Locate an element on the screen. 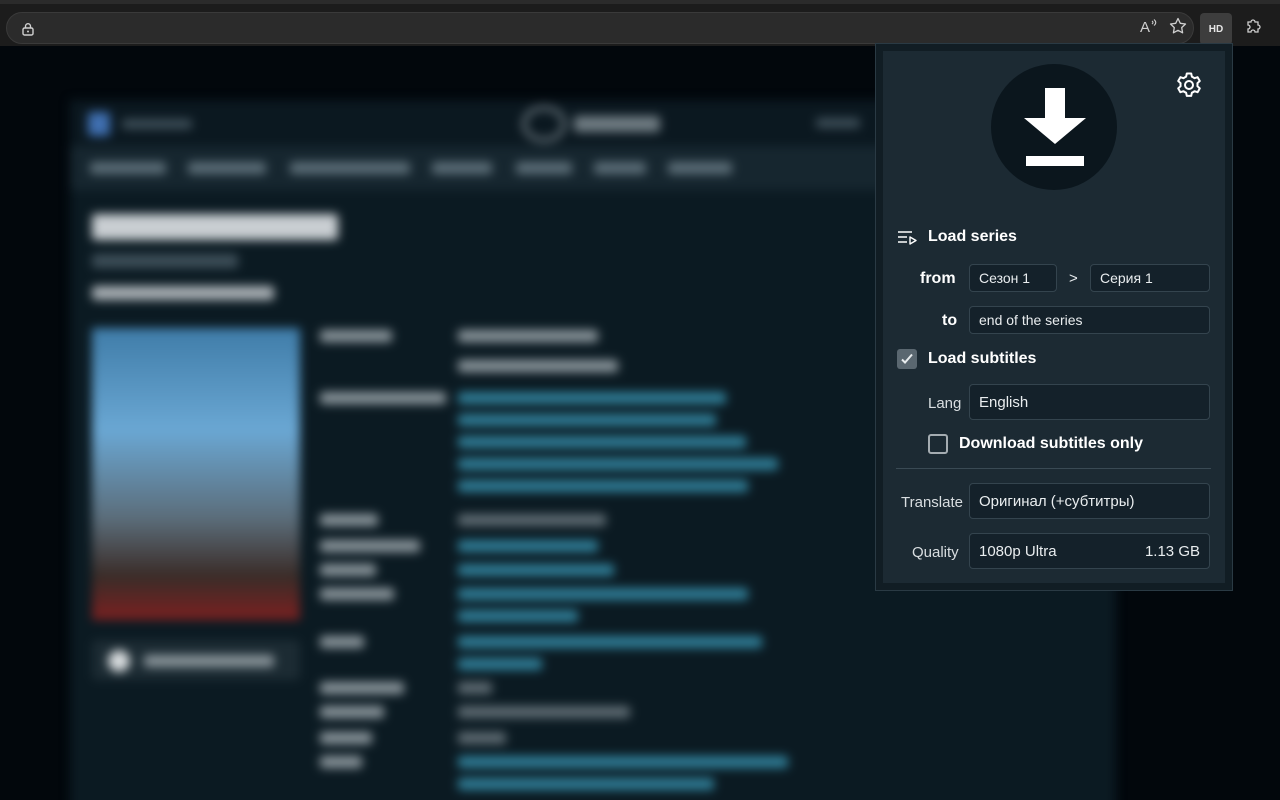  from-episode-select: Серия 1 is located at coordinates (1150, 278).